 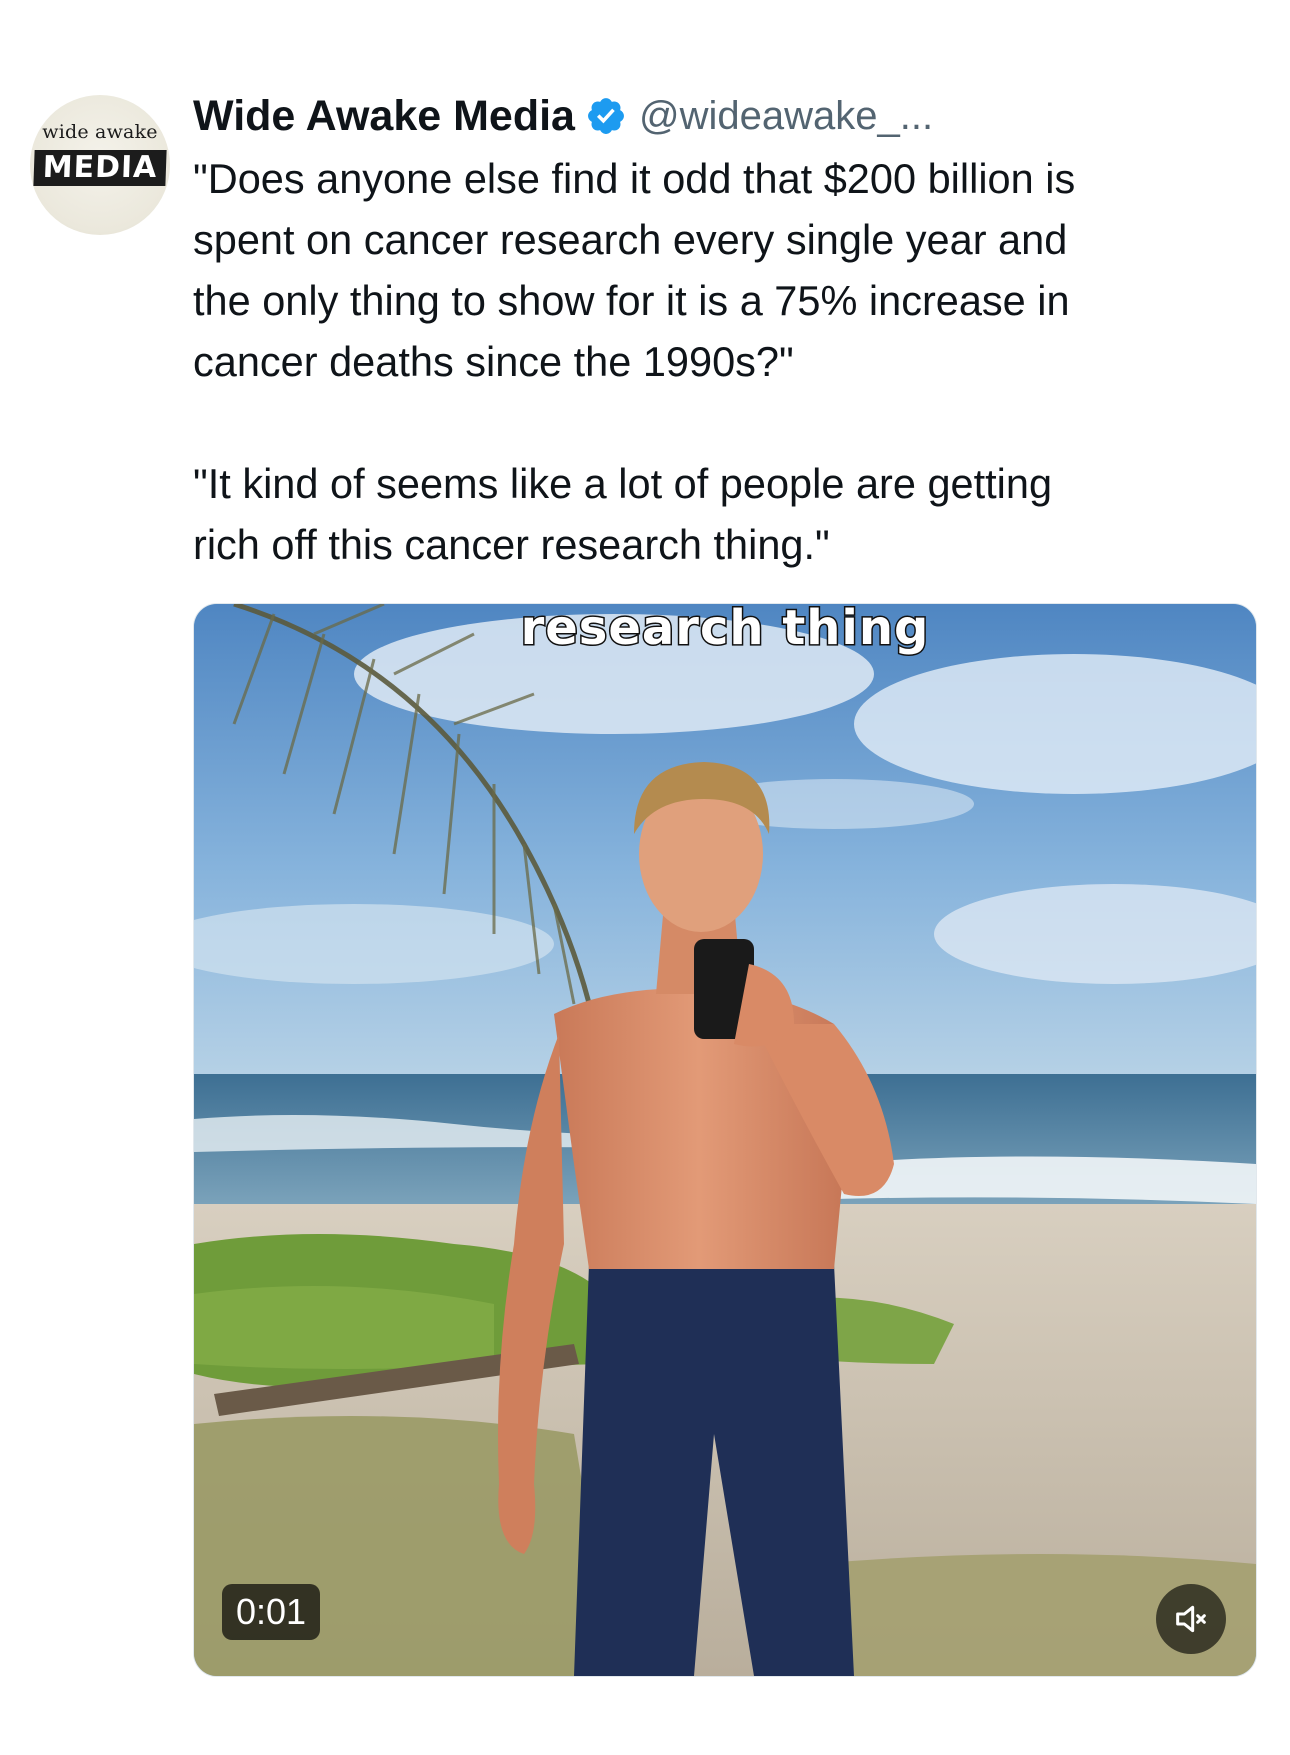 I want to click on video-caption: research thing, so click(x=724, y=630).